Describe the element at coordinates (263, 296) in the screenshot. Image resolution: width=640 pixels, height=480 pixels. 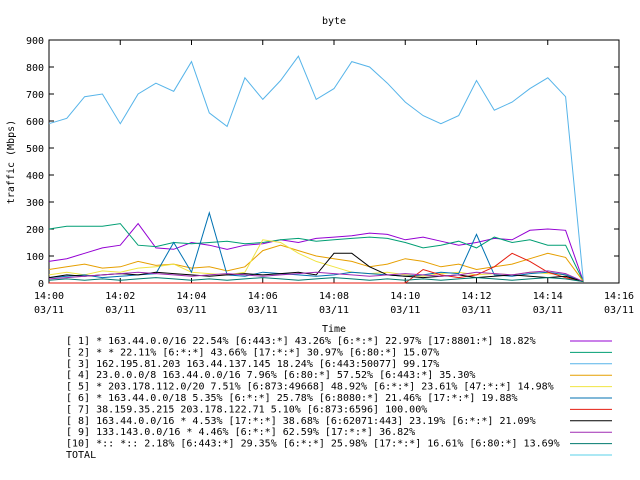
I see `x-tick-time-label: 14:06` at that location.